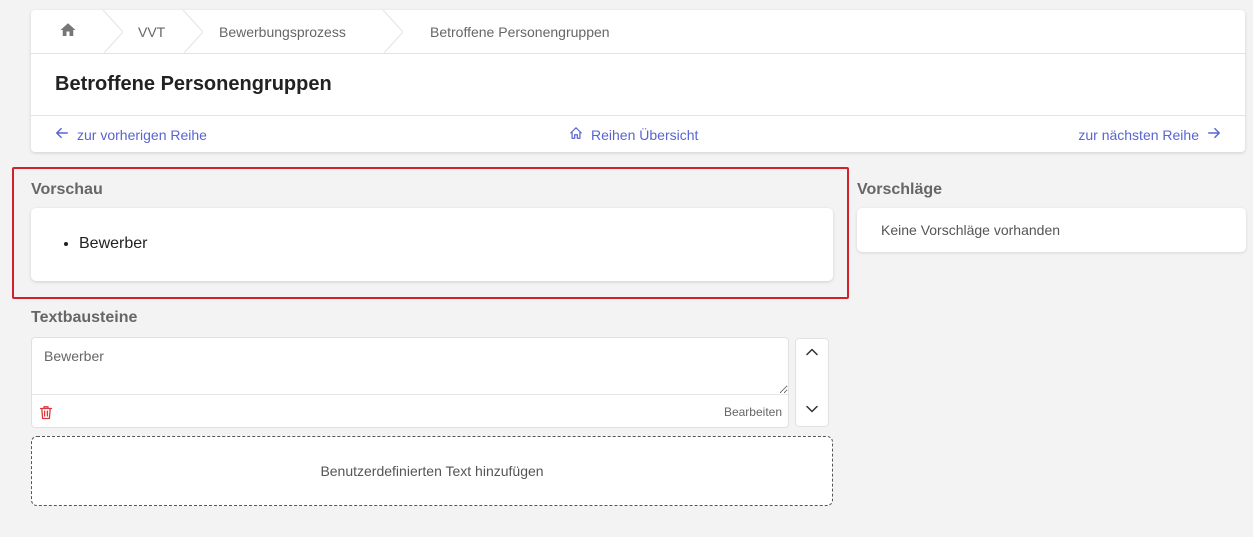 The image size is (1253, 537). I want to click on chevron-up-icon, so click(812, 354).